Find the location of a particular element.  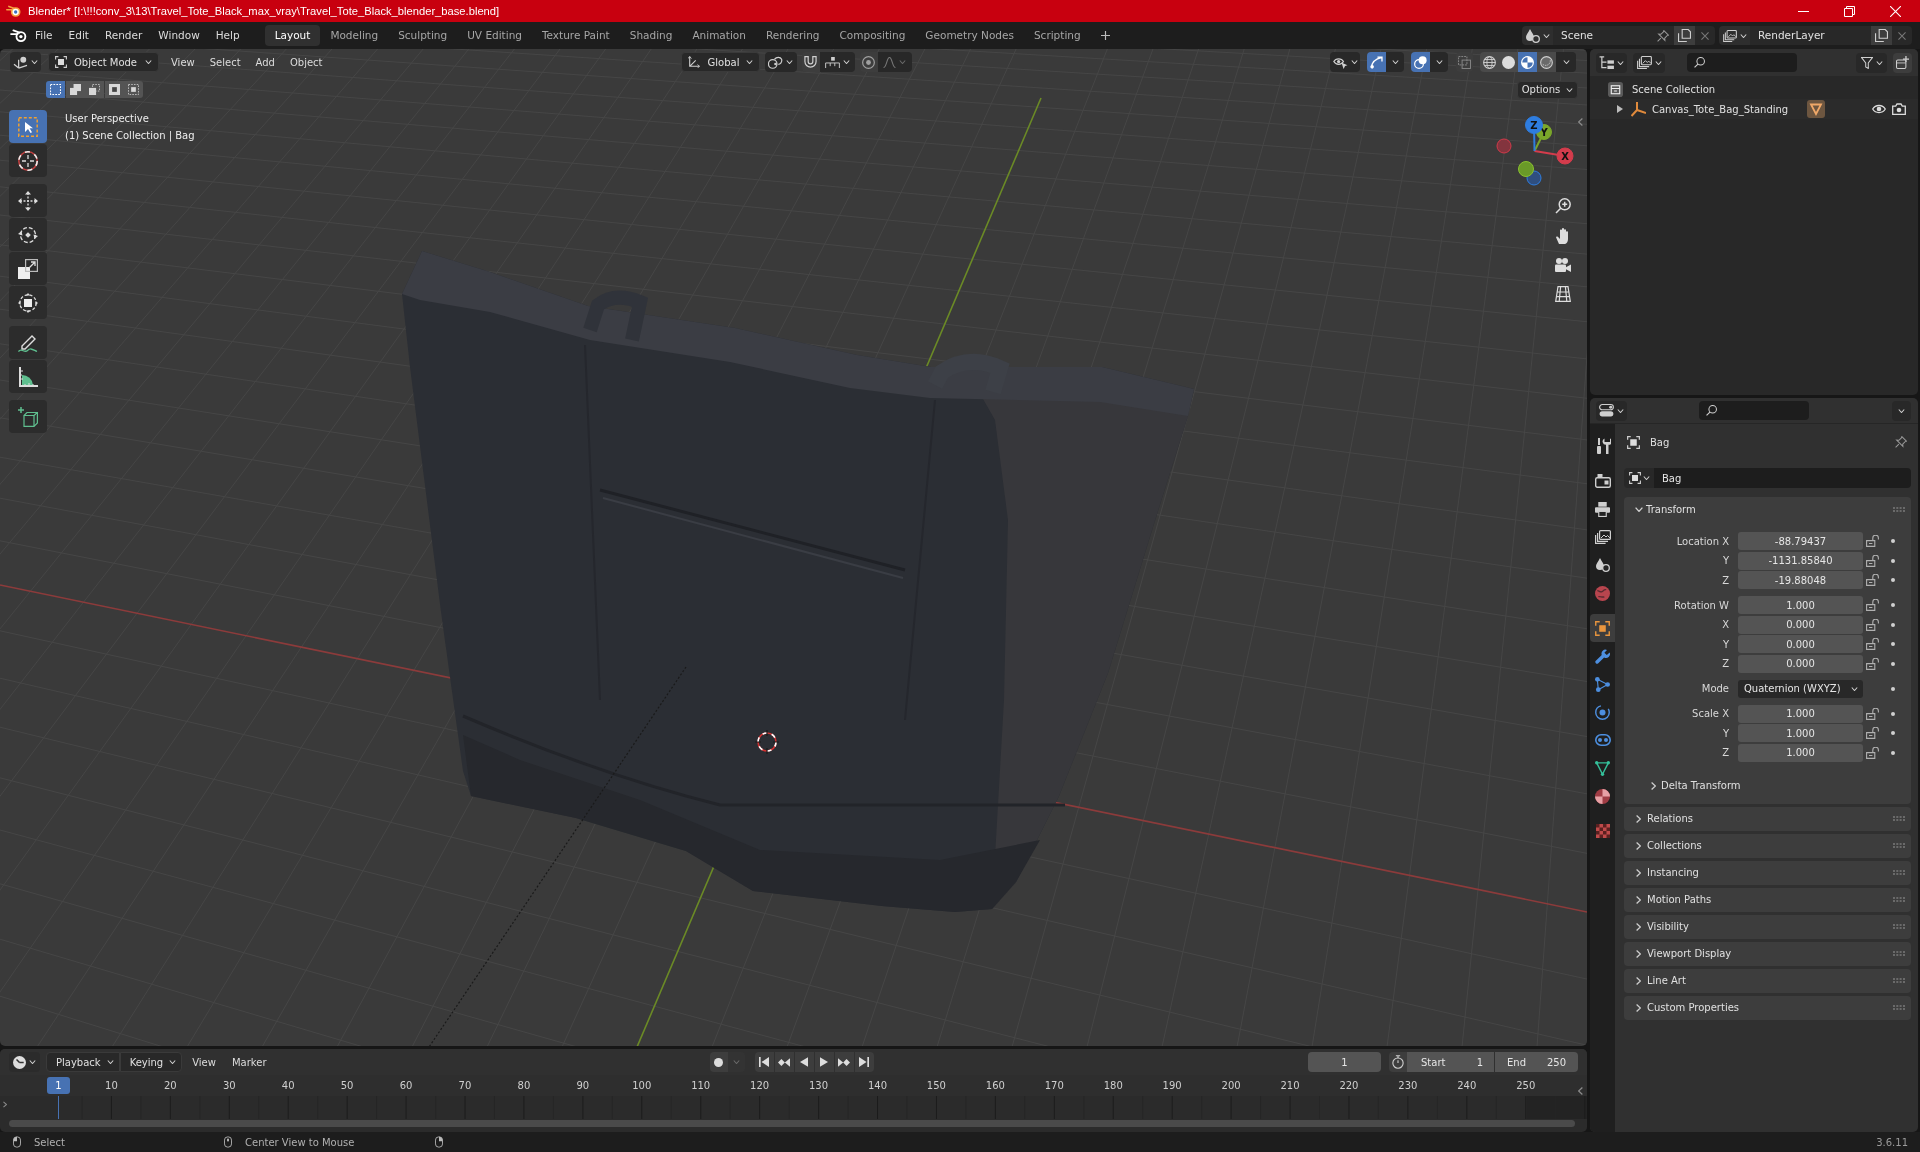

scene-name-field: Scene is located at coordinates (1613, 35).